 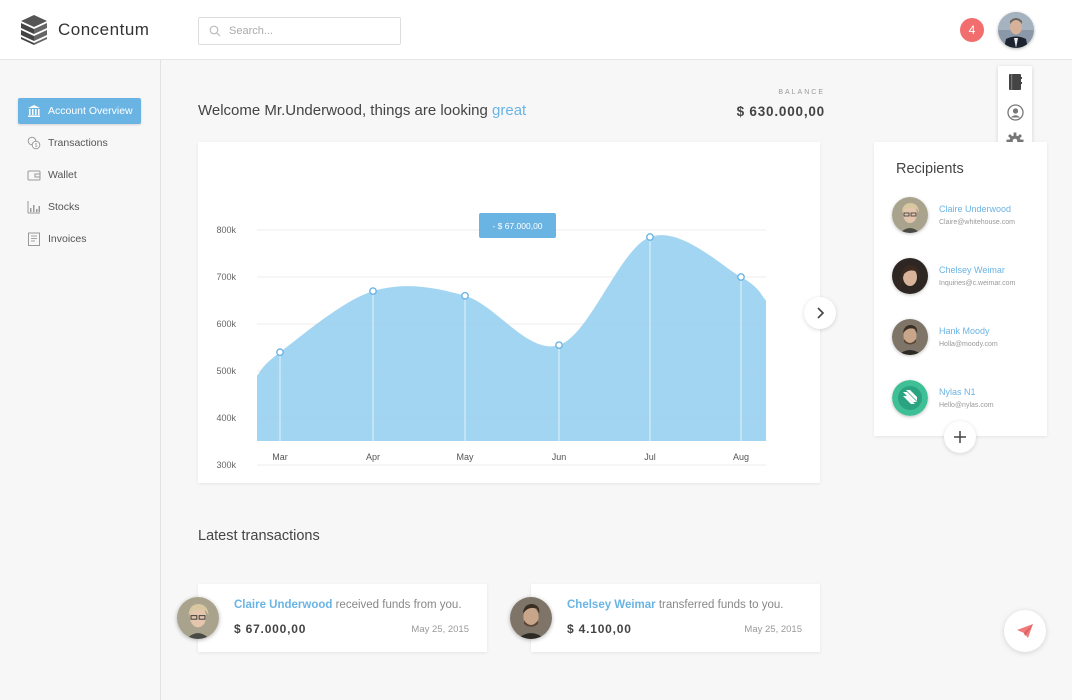 What do you see at coordinates (968, 344) in the screenshot?
I see `recipient-email: Holla@moody.com` at bounding box center [968, 344].